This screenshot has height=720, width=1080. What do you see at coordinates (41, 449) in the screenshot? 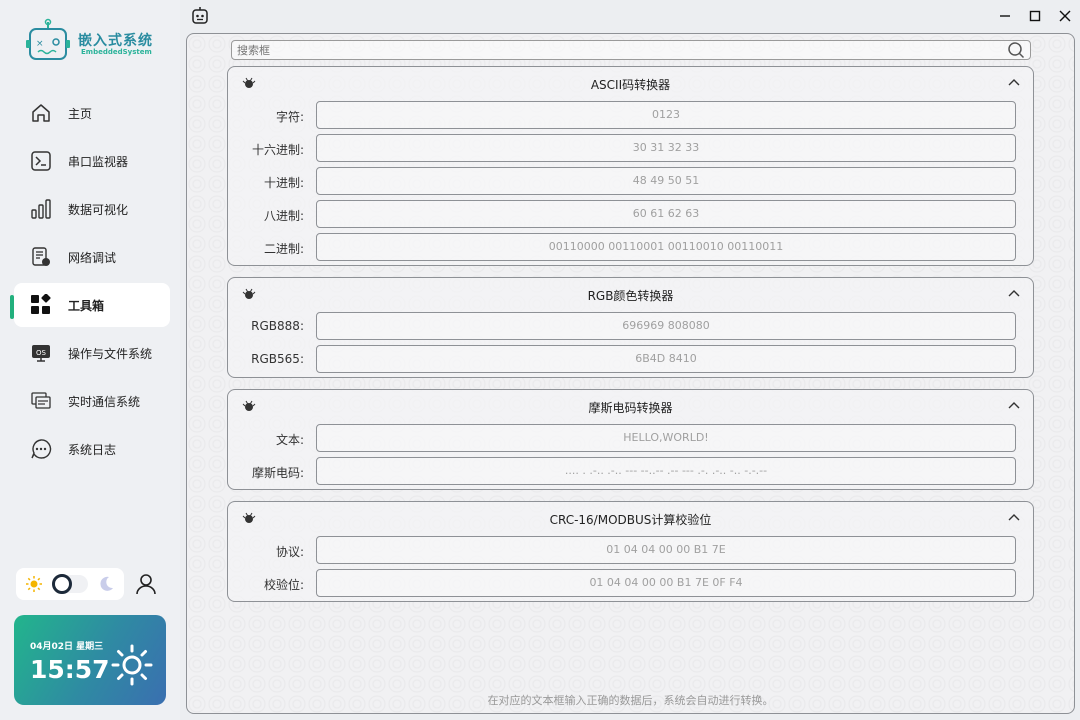
I see `chat-bubble-icon` at bounding box center [41, 449].